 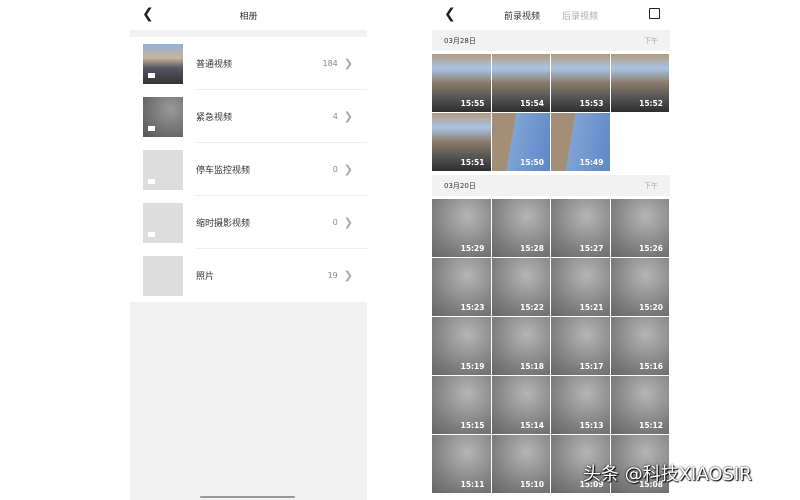 What do you see at coordinates (472, 248) in the screenshot?
I see `clip-time: 15:29` at bounding box center [472, 248].